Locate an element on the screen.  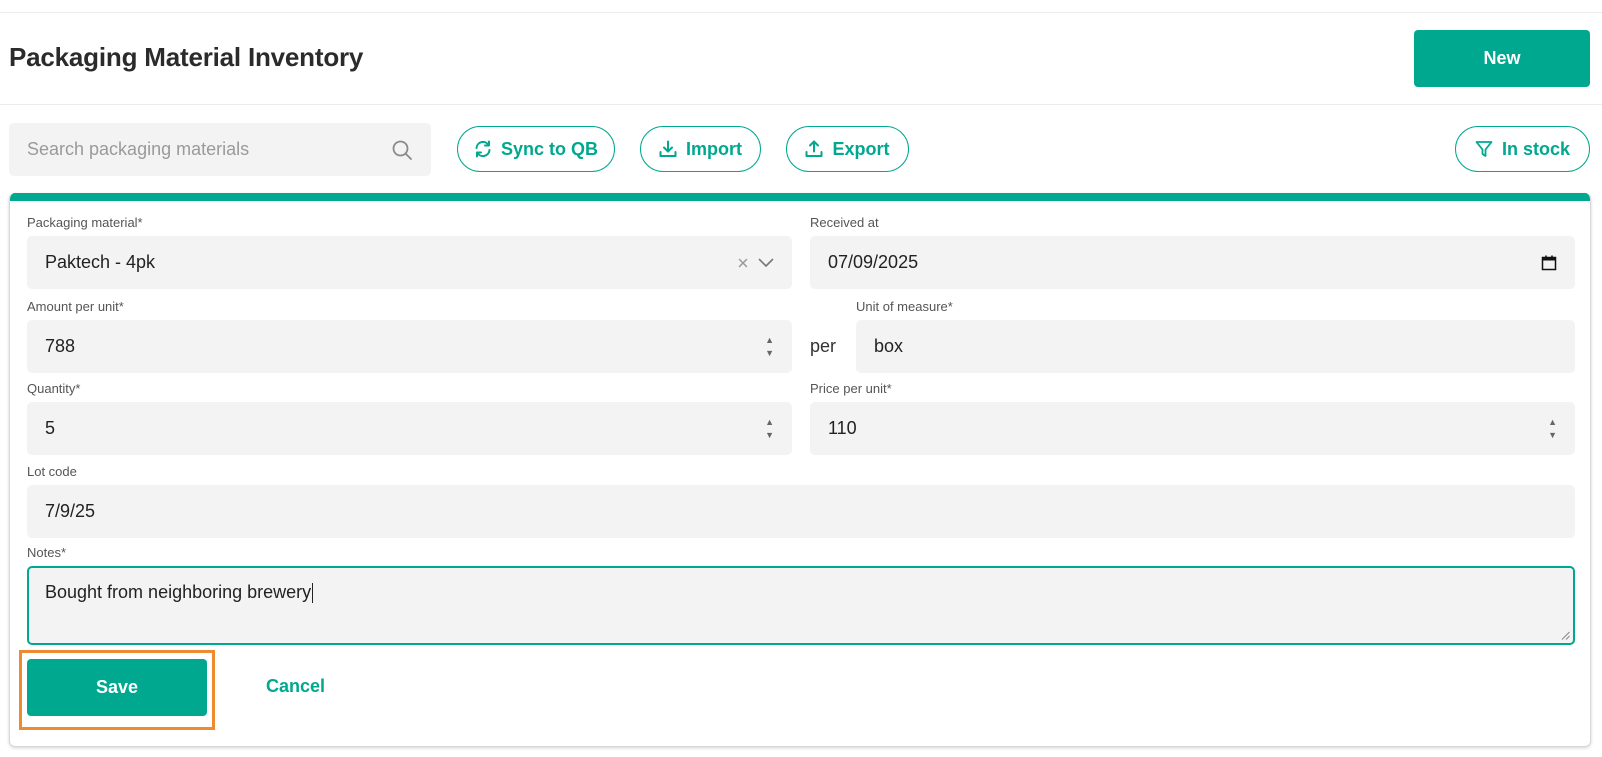
amount-per-unit-label: Amount per unit* is located at coordinates (75, 306).